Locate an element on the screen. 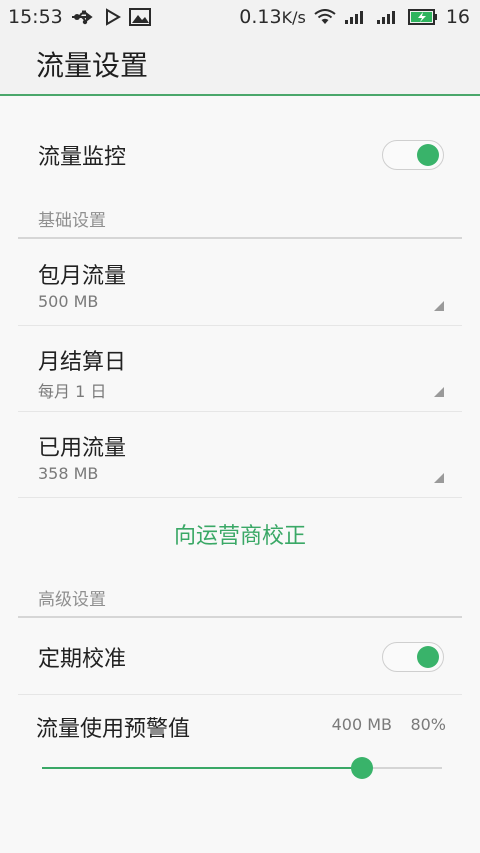 The height and width of the screenshot is (853, 480). basic-settings-label: 基础设置 is located at coordinates (72, 220).